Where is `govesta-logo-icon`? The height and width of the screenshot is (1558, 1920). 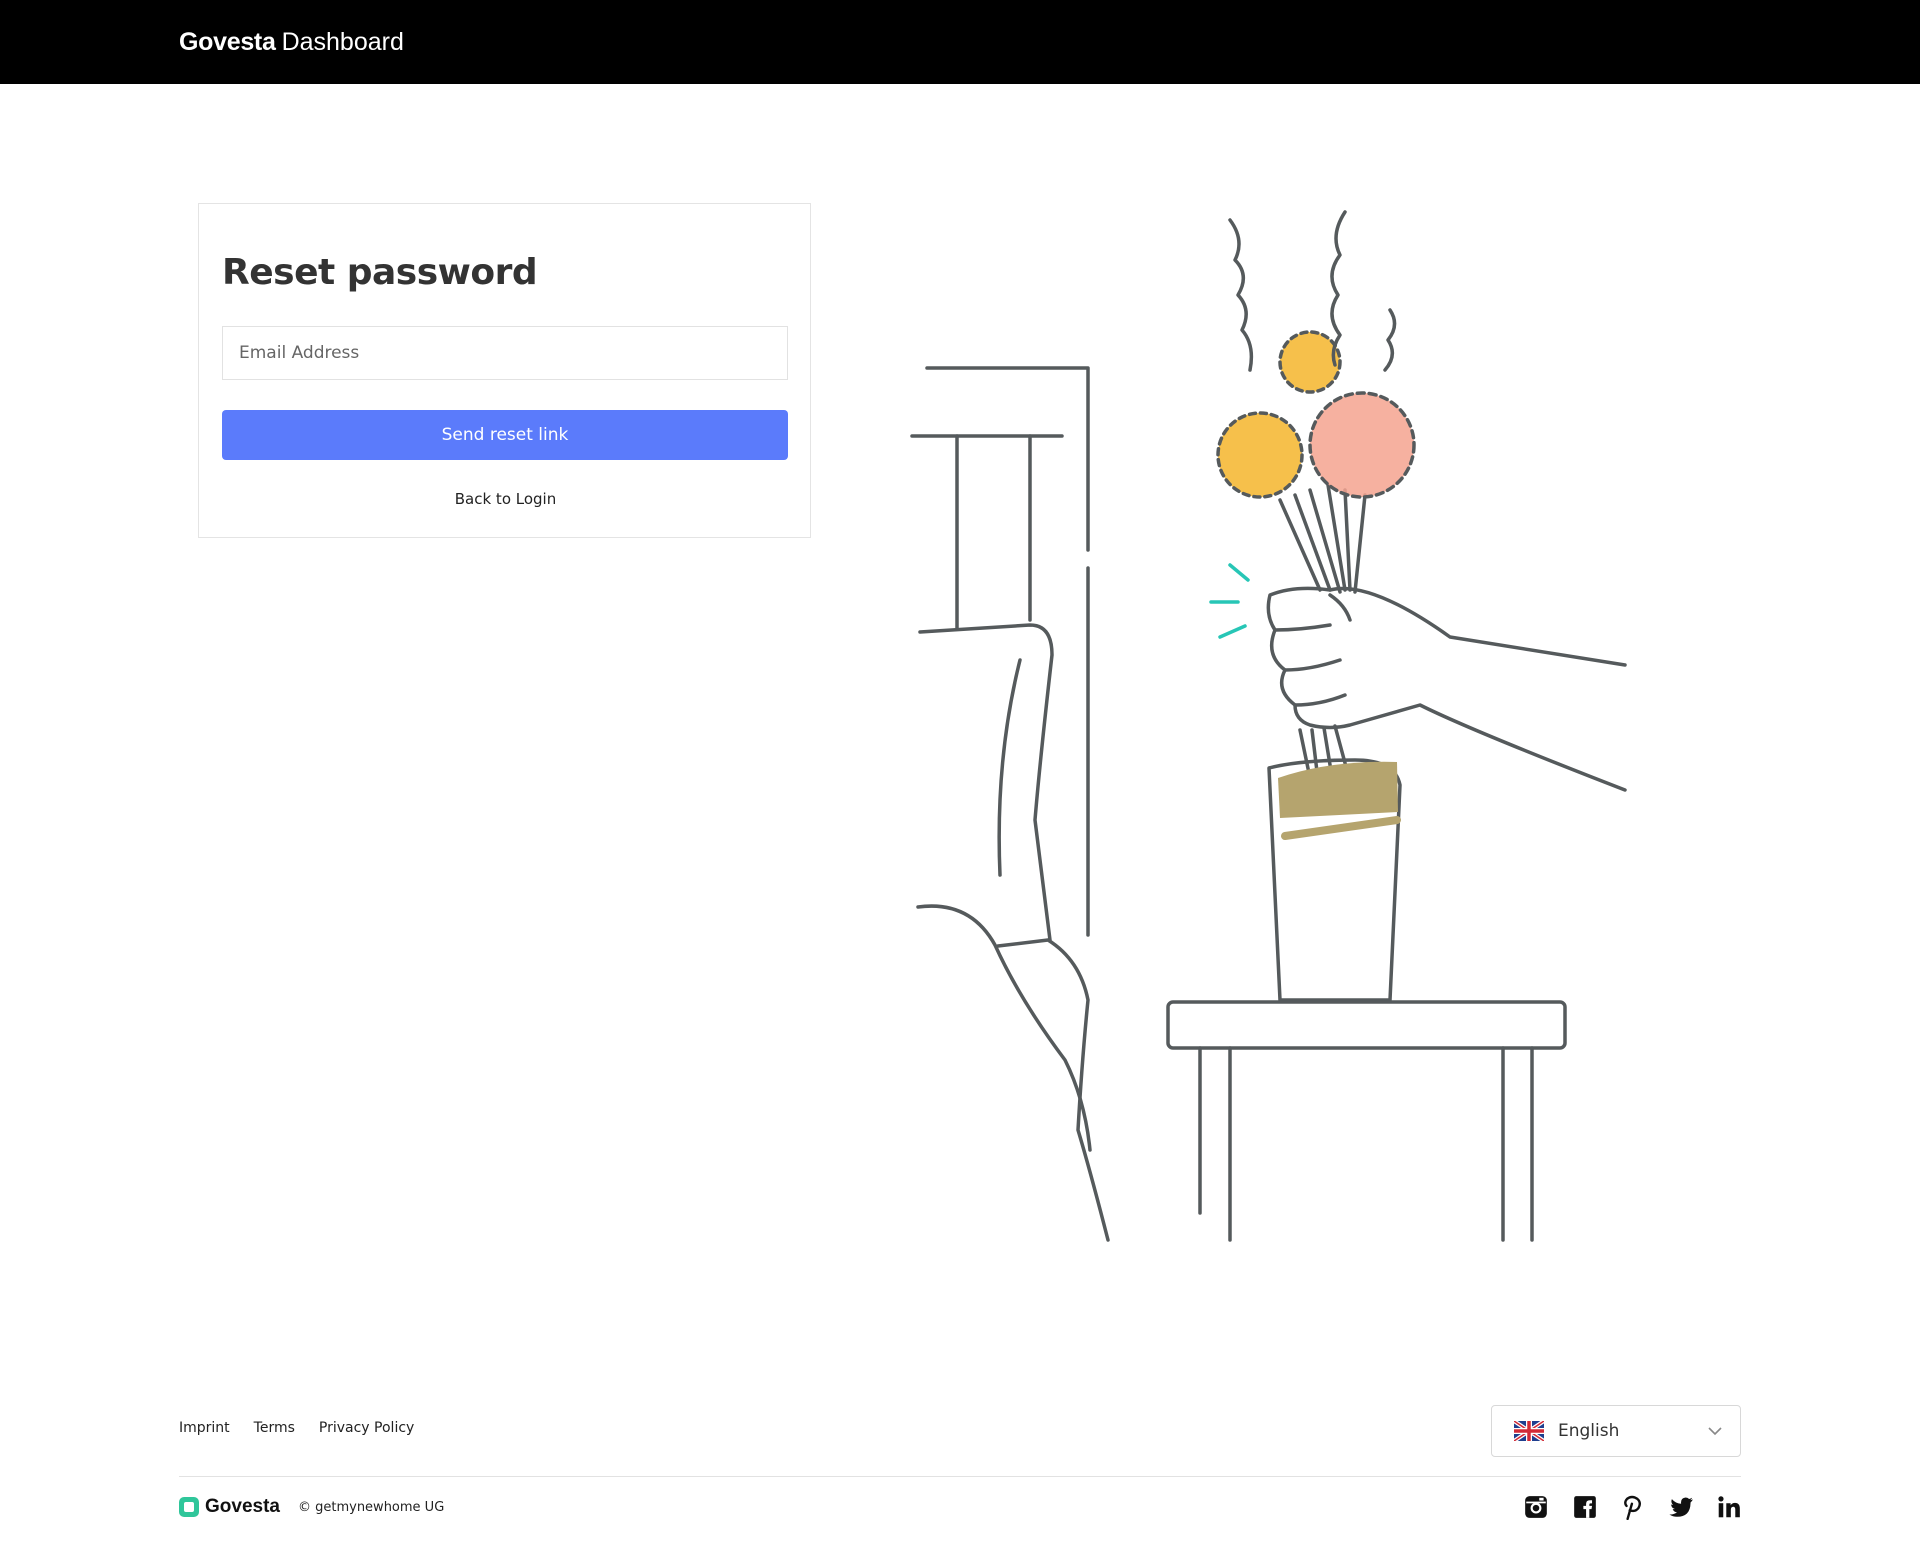 govesta-logo-icon is located at coordinates (189, 1507).